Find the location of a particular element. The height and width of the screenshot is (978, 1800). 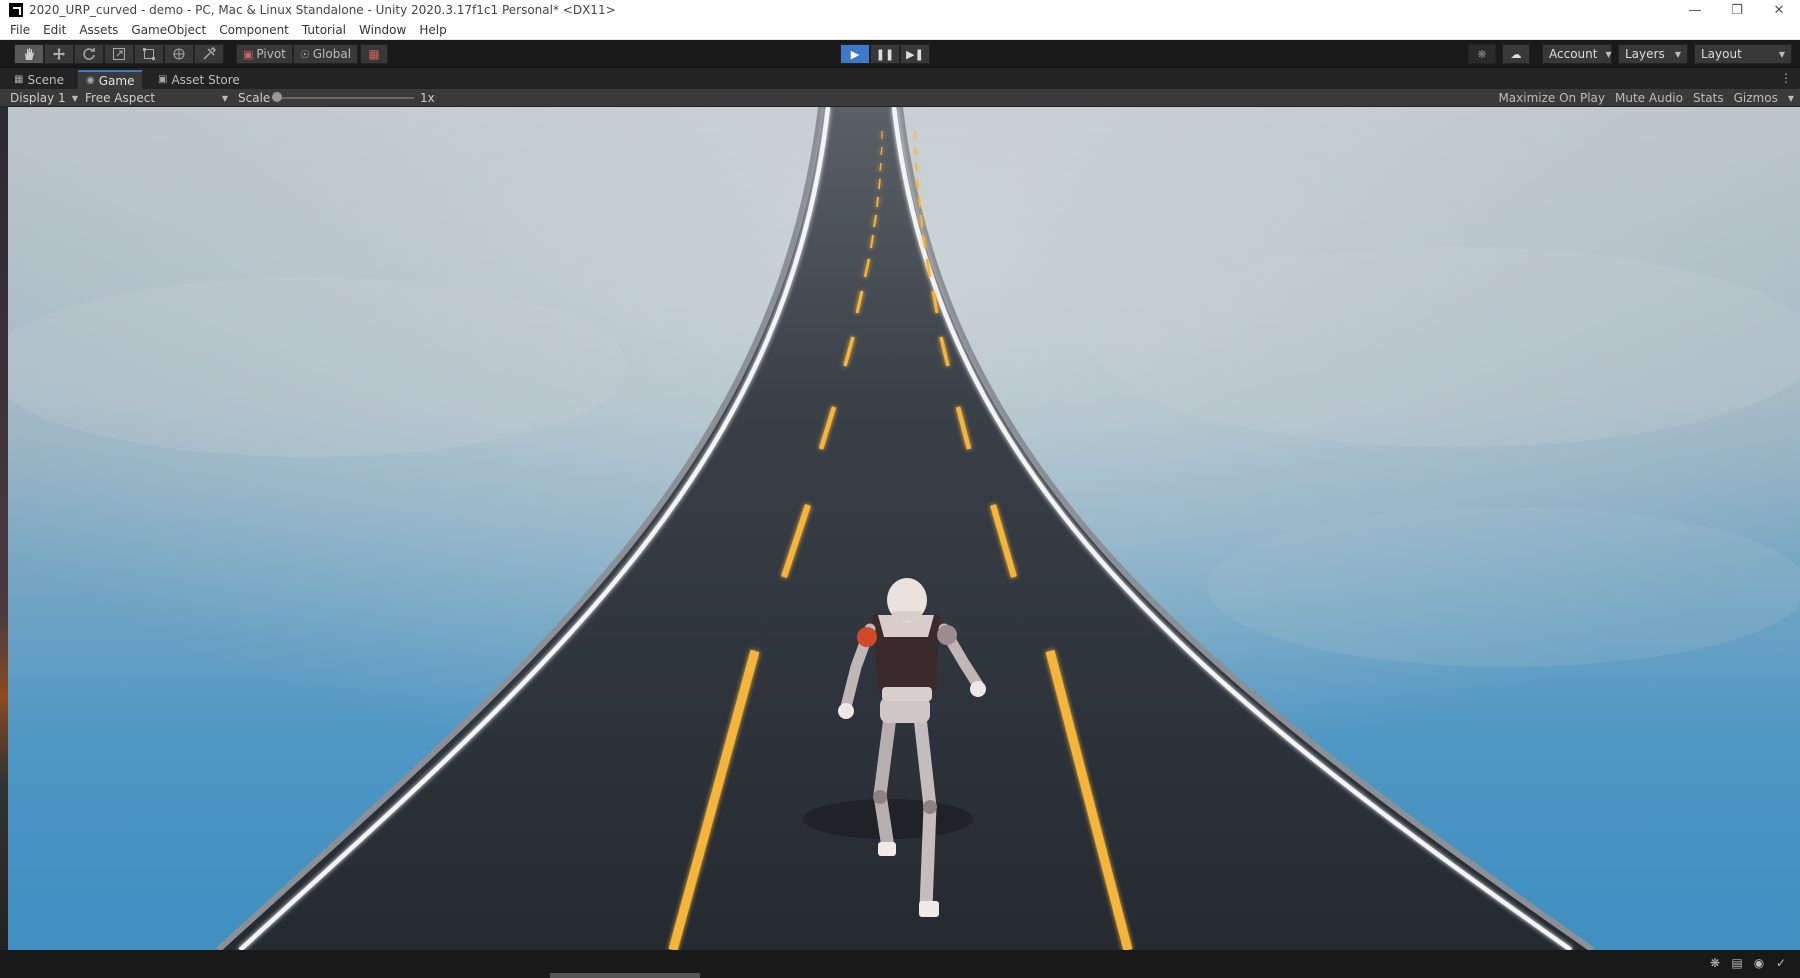

shopping-bag-icon: ▣ is located at coordinates (163, 79).